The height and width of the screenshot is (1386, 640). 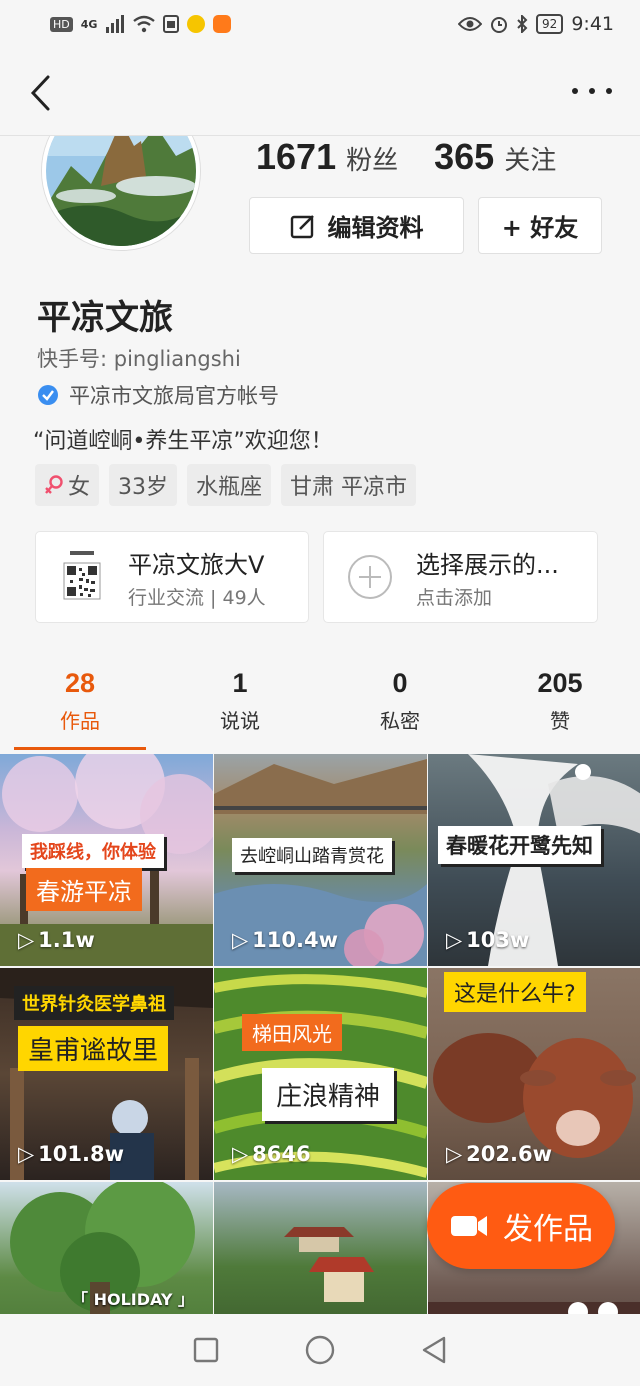 I want to click on video-thumbnail: 梯田风光 庄浪精神 ▷ 8646, so click(x=320, y=1074).